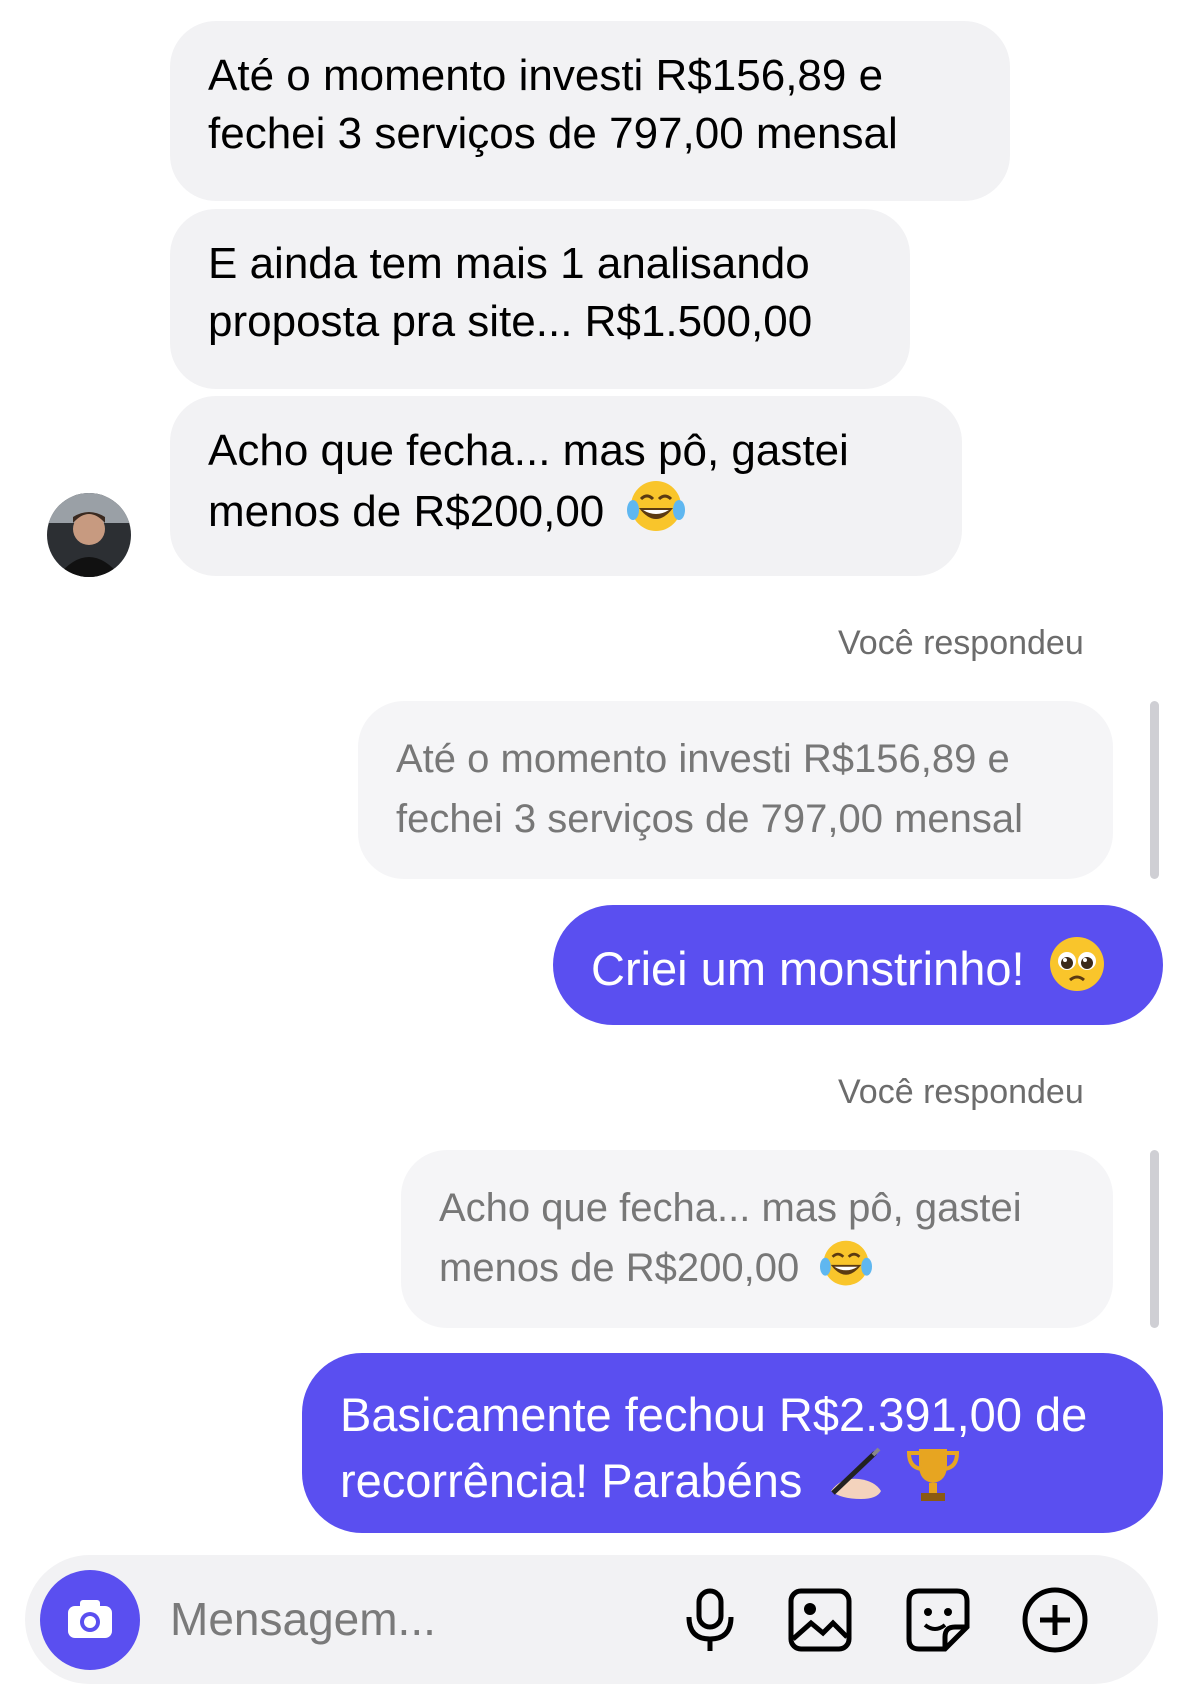 This screenshot has width=1179, height=1703. I want to click on camera-icon, so click(90, 1619).